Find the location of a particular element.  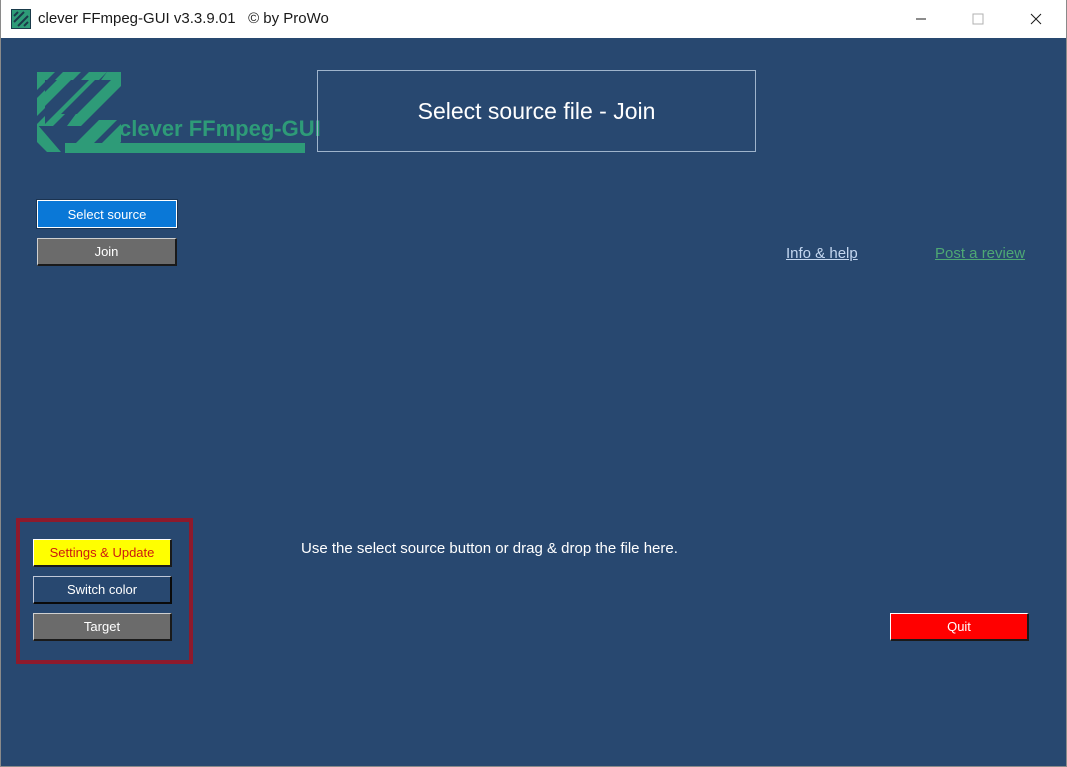

close-button is located at coordinates (1036, 19).